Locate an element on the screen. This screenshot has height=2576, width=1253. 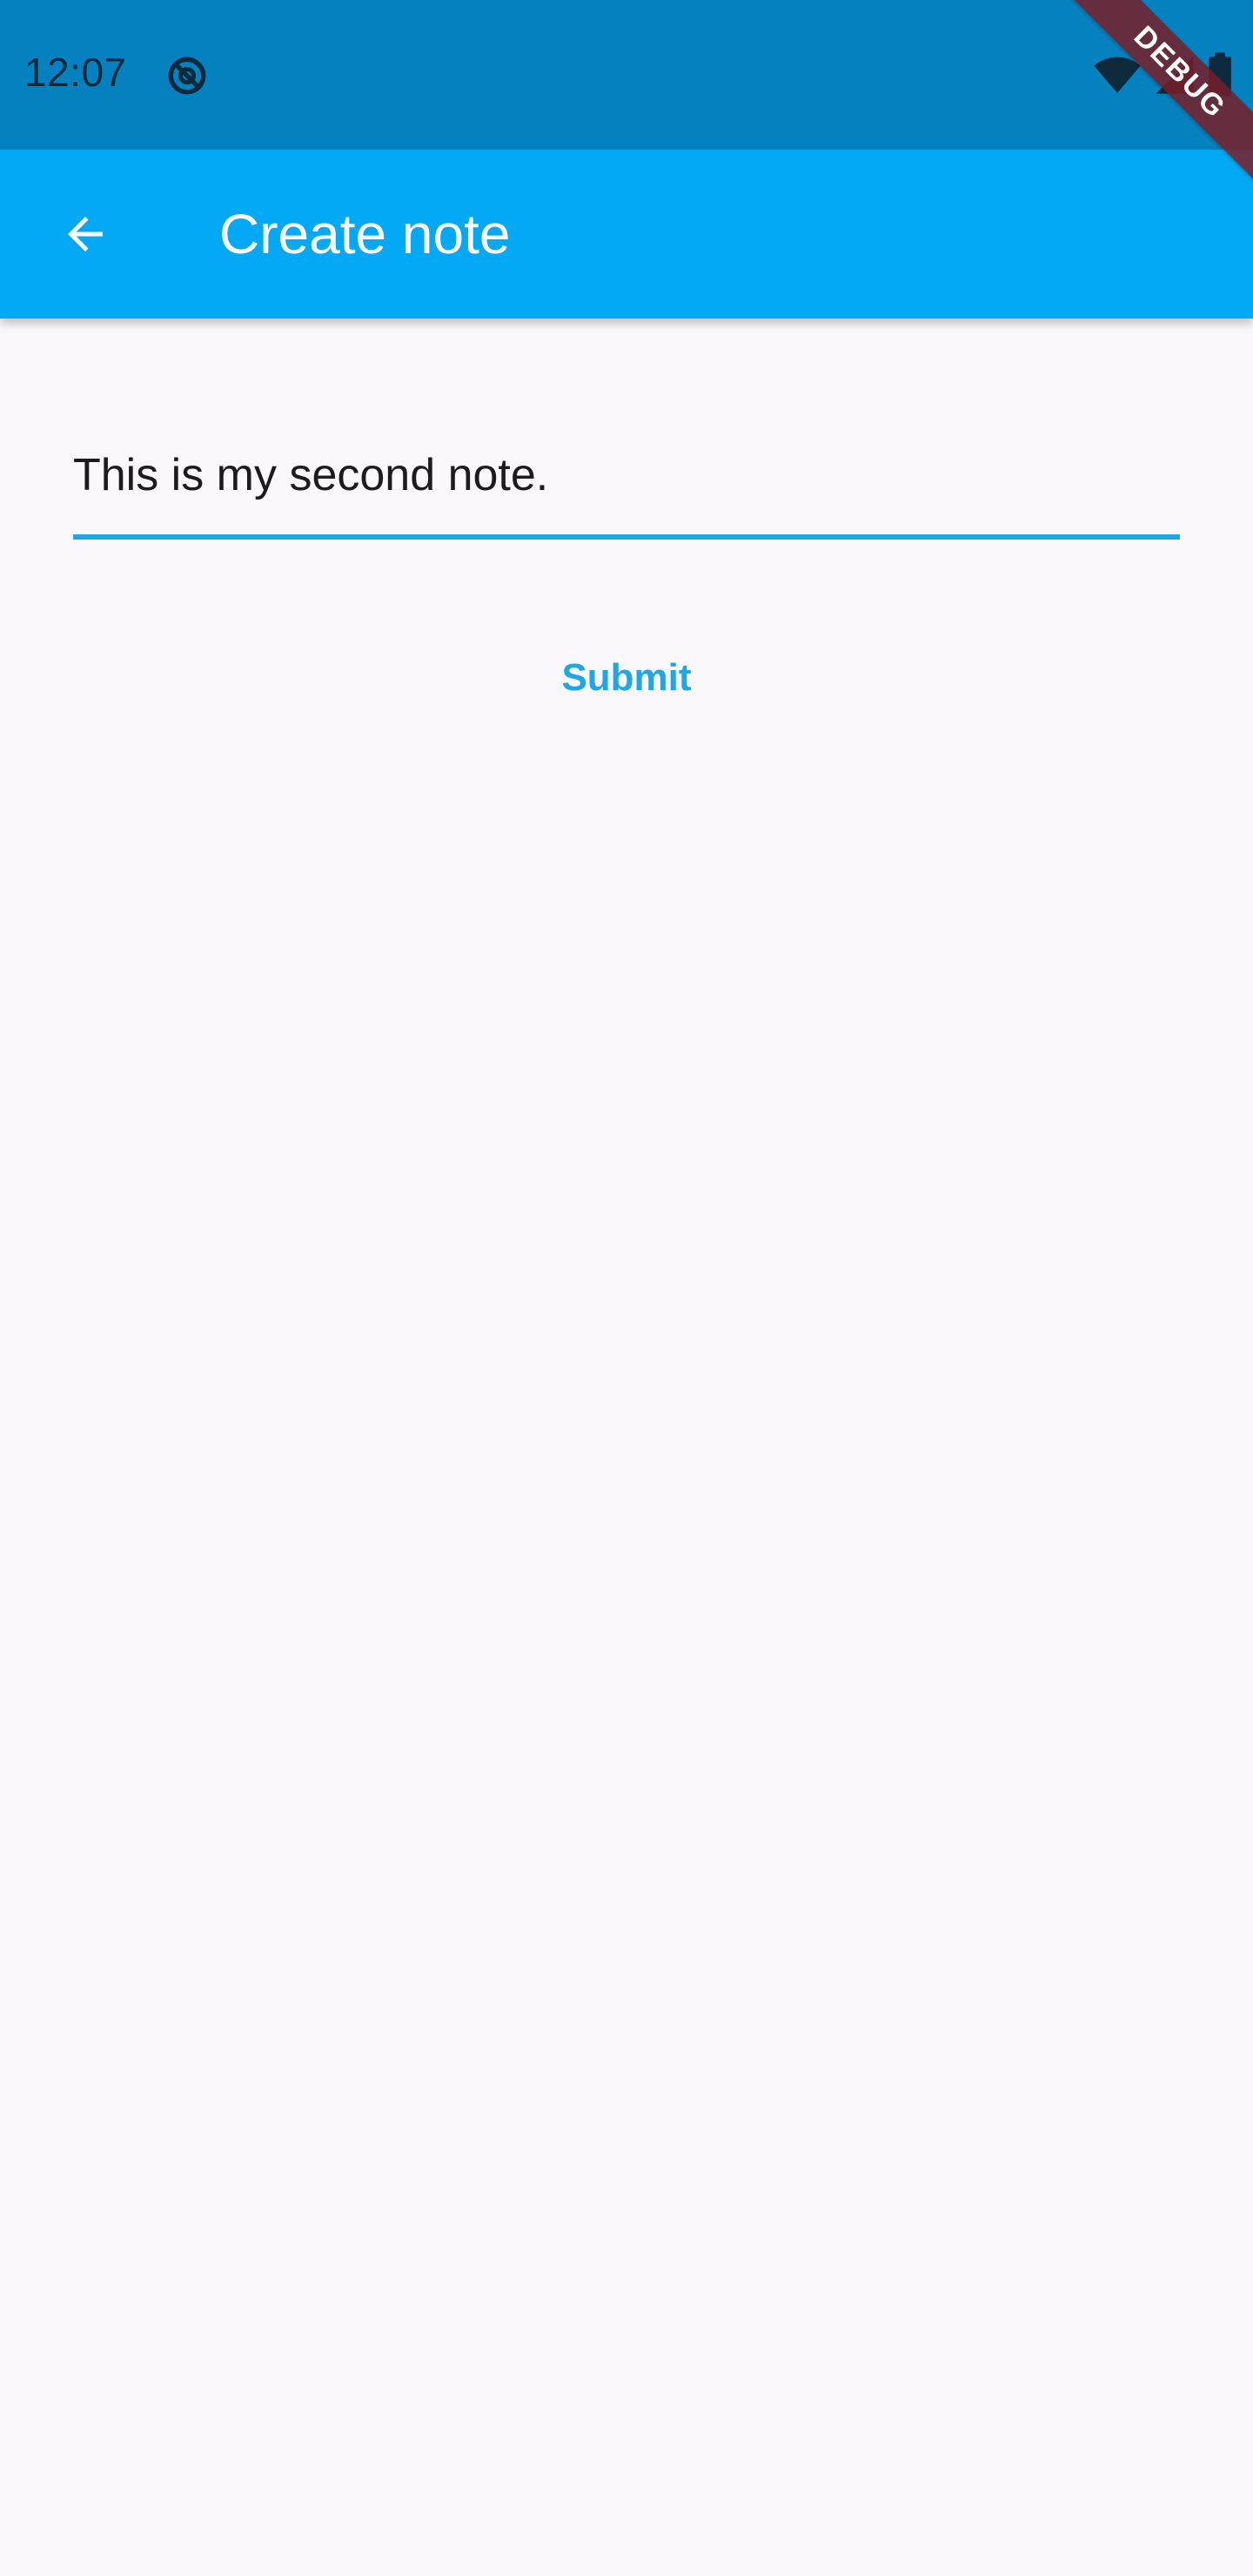
wifi-icon is located at coordinates (1117, 75).